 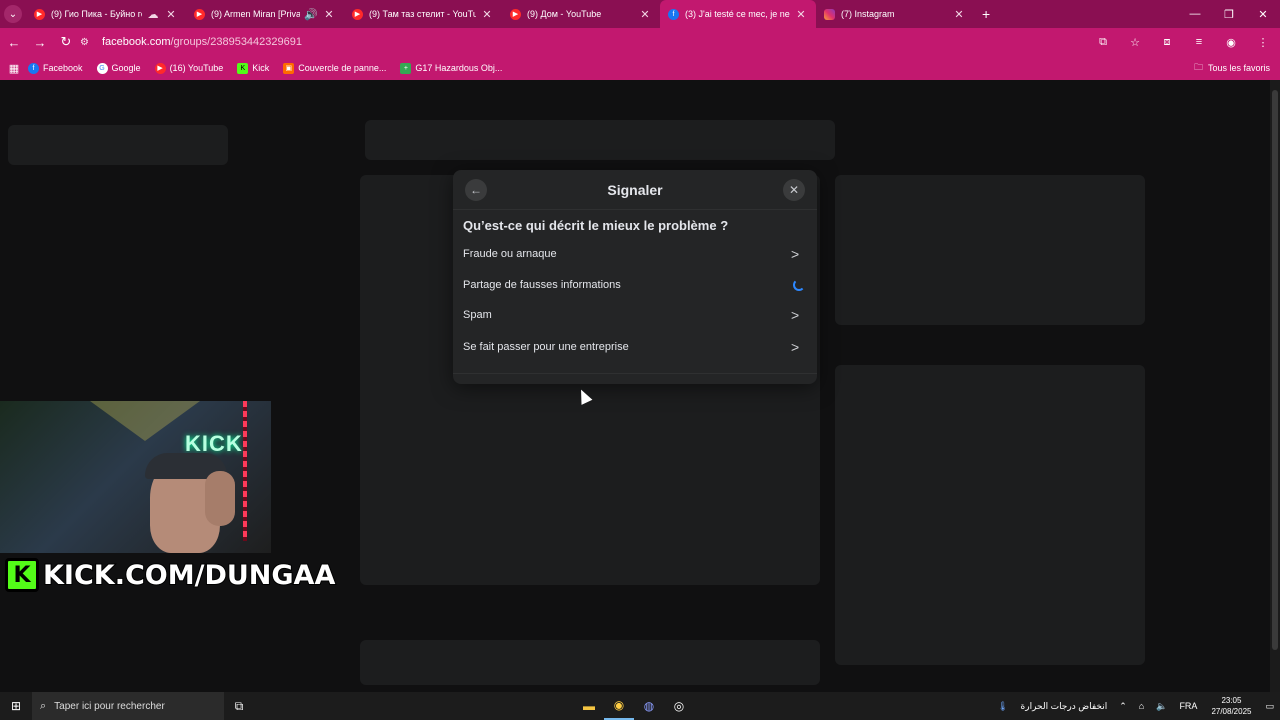 I want to click on bookmark-facebook: f Facebook, so click(x=55, y=68).